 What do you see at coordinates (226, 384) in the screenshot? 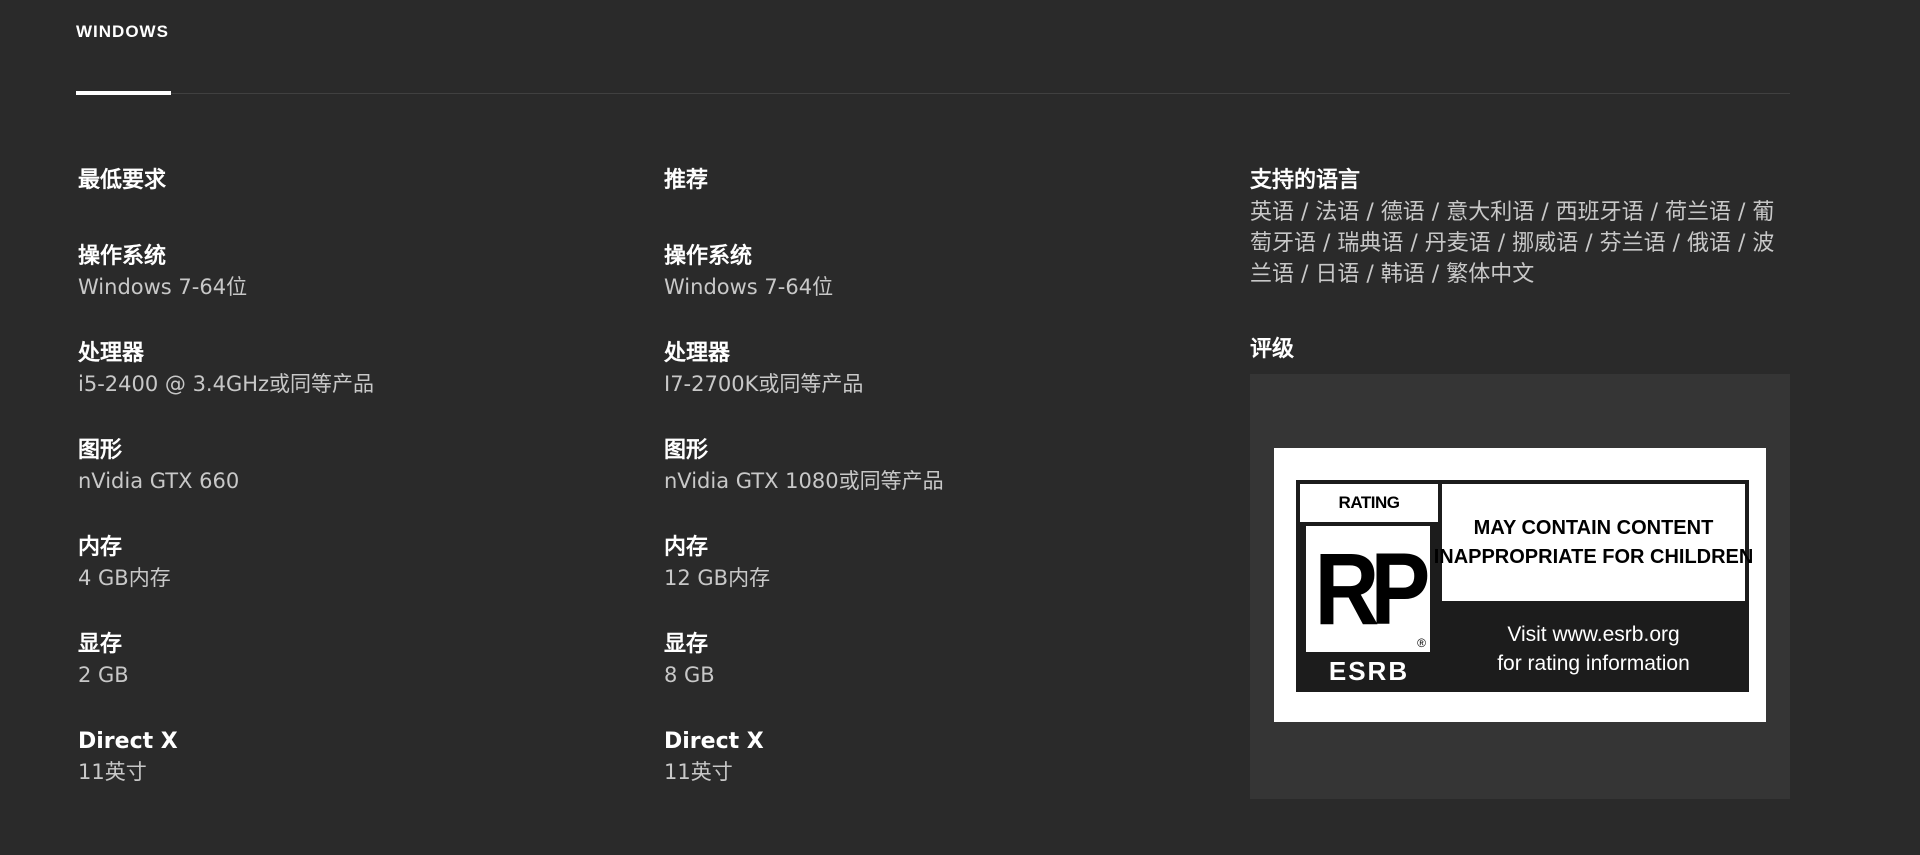
I see `spec-value: i5-2400 @ 3.4GHz或同等产品` at bounding box center [226, 384].